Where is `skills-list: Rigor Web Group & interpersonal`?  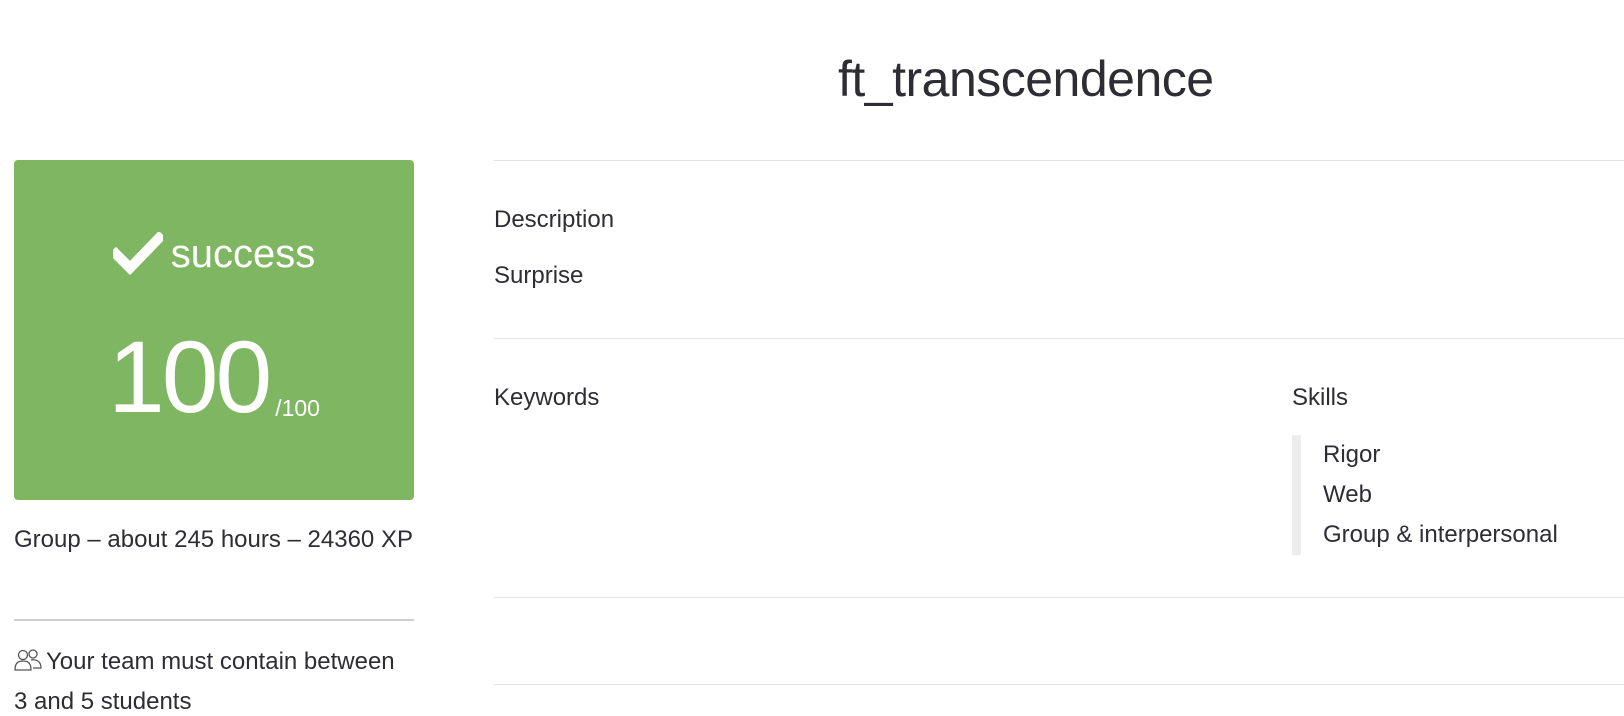 skills-list: Rigor Web Group & interpersonal is located at coordinates (1458, 495).